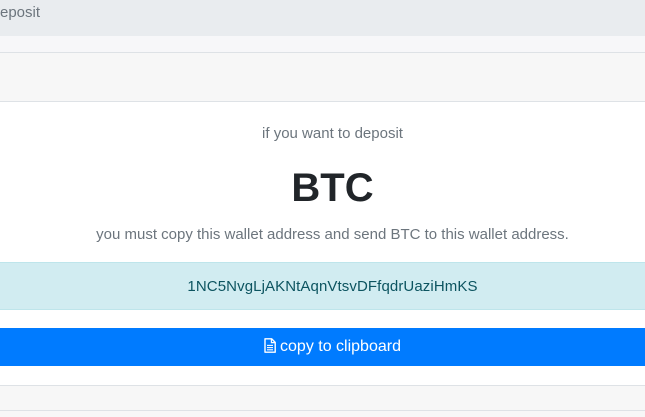  What do you see at coordinates (322, 18) in the screenshot?
I see `breadcrumb: eposit` at bounding box center [322, 18].